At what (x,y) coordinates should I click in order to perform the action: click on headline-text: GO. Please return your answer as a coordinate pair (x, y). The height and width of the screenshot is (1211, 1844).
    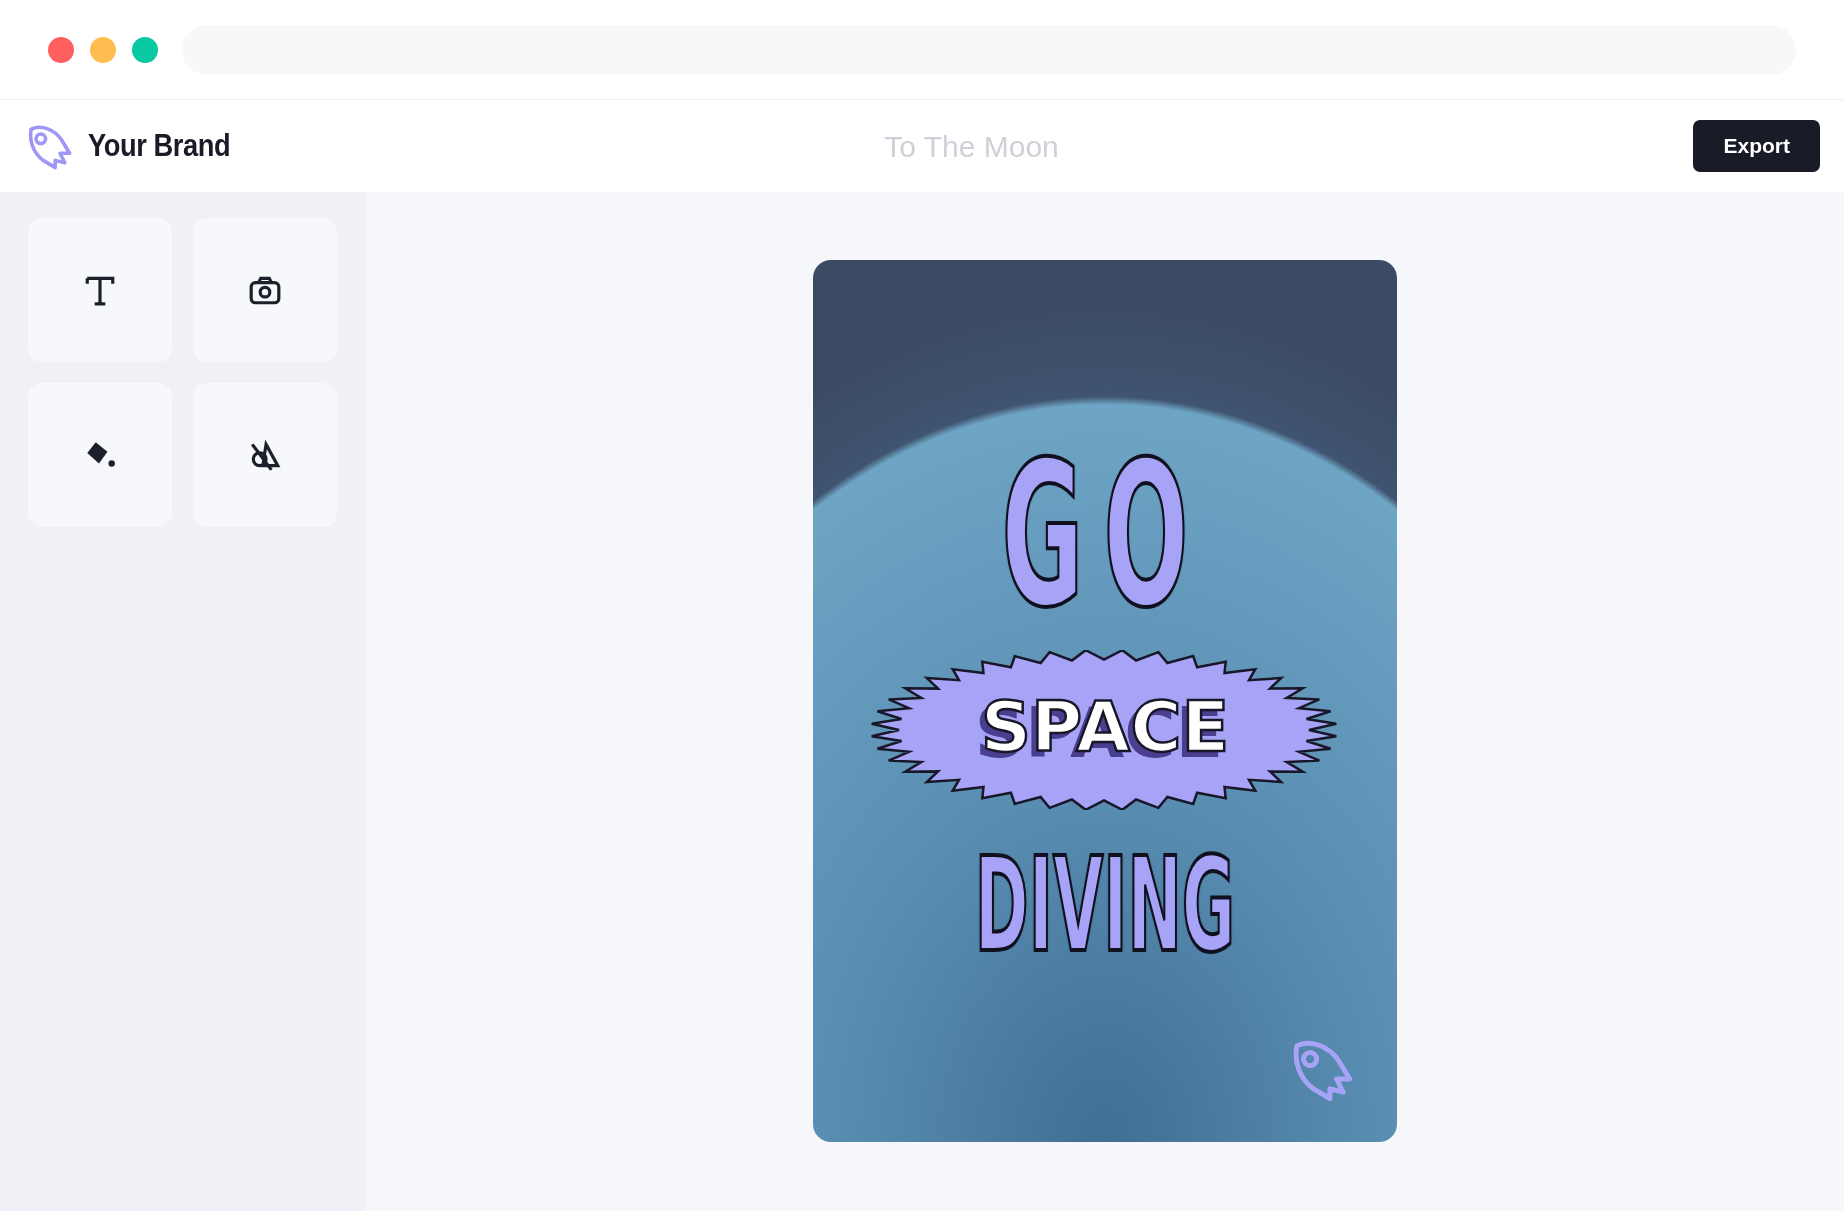
    Looking at the image, I should click on (1105, 535).